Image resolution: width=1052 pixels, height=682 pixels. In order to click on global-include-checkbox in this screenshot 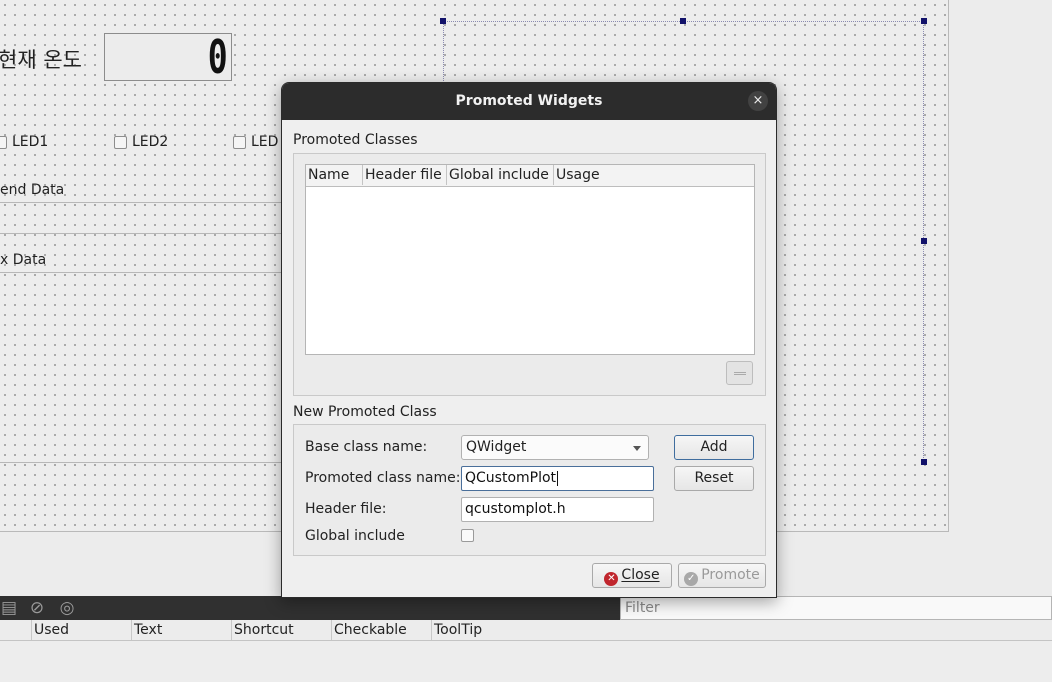, I will do `click(467, 535)`.